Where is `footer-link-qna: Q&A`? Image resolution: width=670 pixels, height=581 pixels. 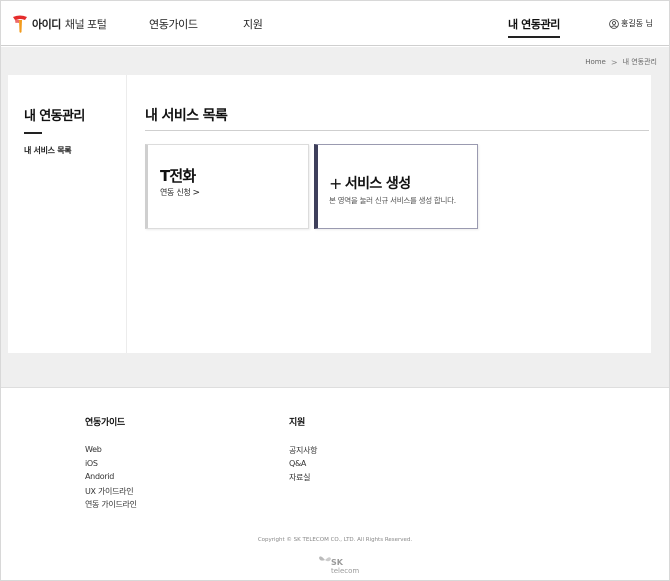
footer-link-qna: Q&A is located at coordinates (303, 466).